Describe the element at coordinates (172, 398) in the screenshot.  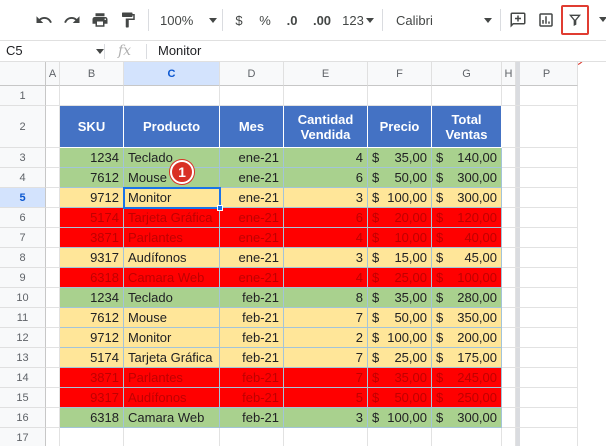
I see `cell-producto: Audífonos` at that location.